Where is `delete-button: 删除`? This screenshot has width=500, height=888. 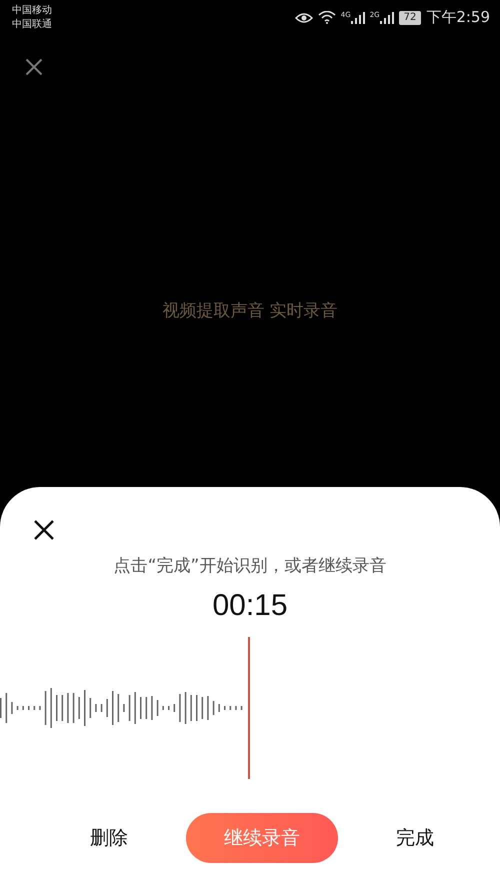
delete-button: 删除 is located at coordinates (109, 838).